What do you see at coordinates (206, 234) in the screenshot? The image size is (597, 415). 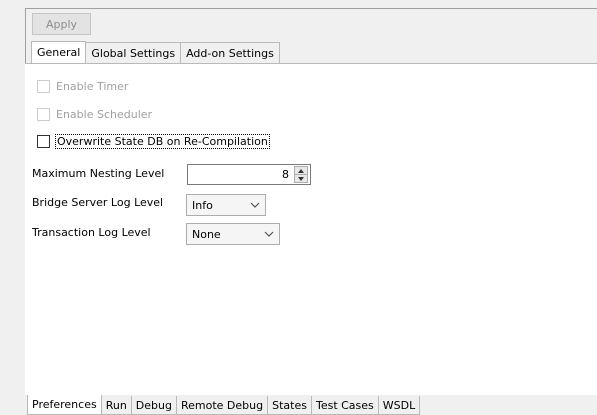 I see `transaction-log-level-value: None` at bounding box center [206, 234].